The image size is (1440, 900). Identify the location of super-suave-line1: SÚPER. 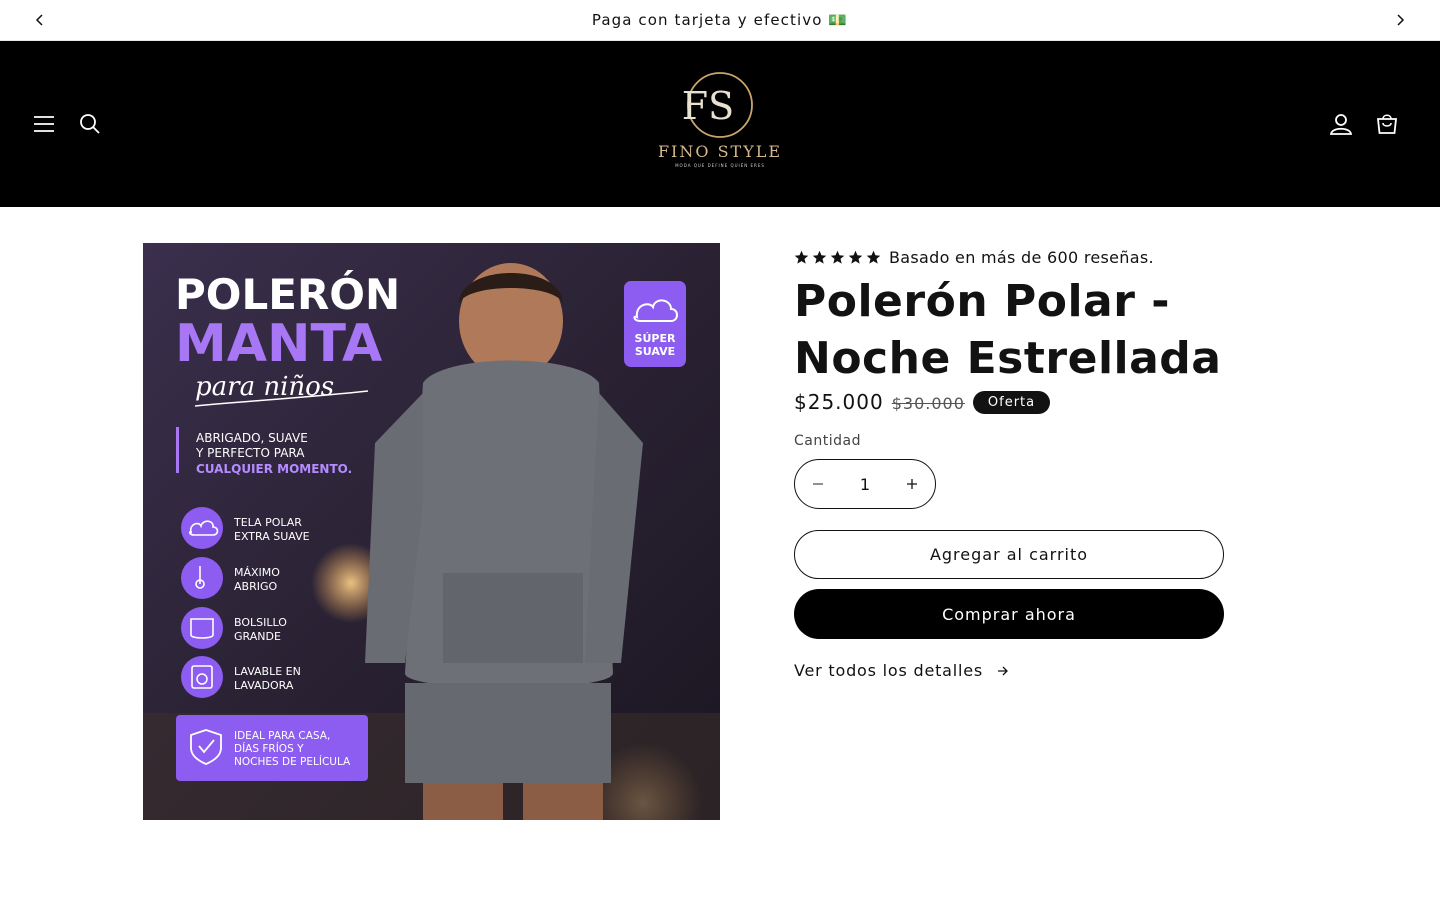
(655, 338).